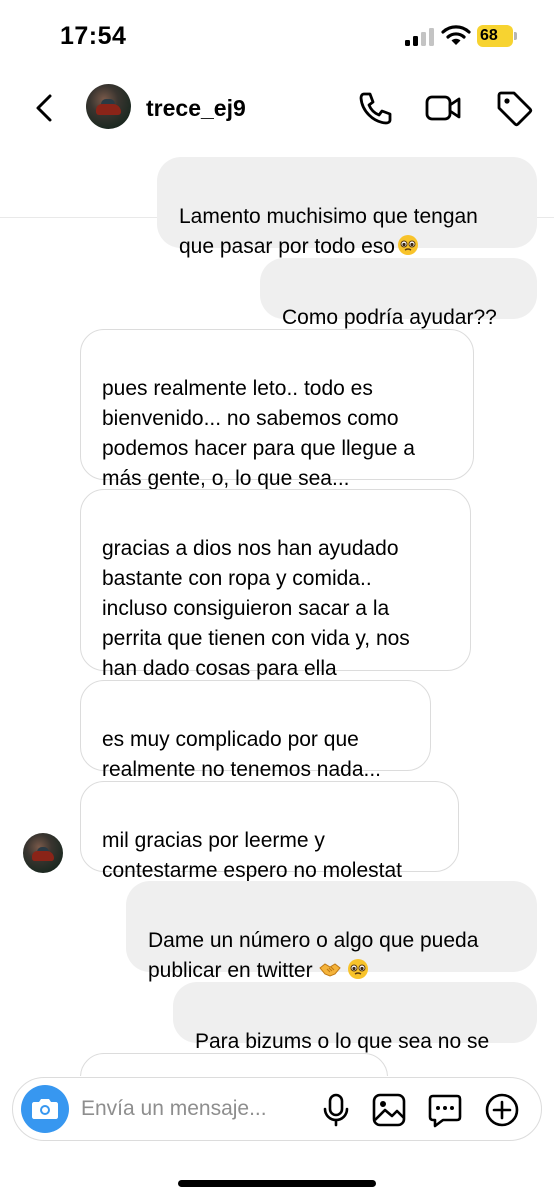 The image size is (554, 1200). I want to click on message-sent: Como podría ayudar??, so click(398, 293).